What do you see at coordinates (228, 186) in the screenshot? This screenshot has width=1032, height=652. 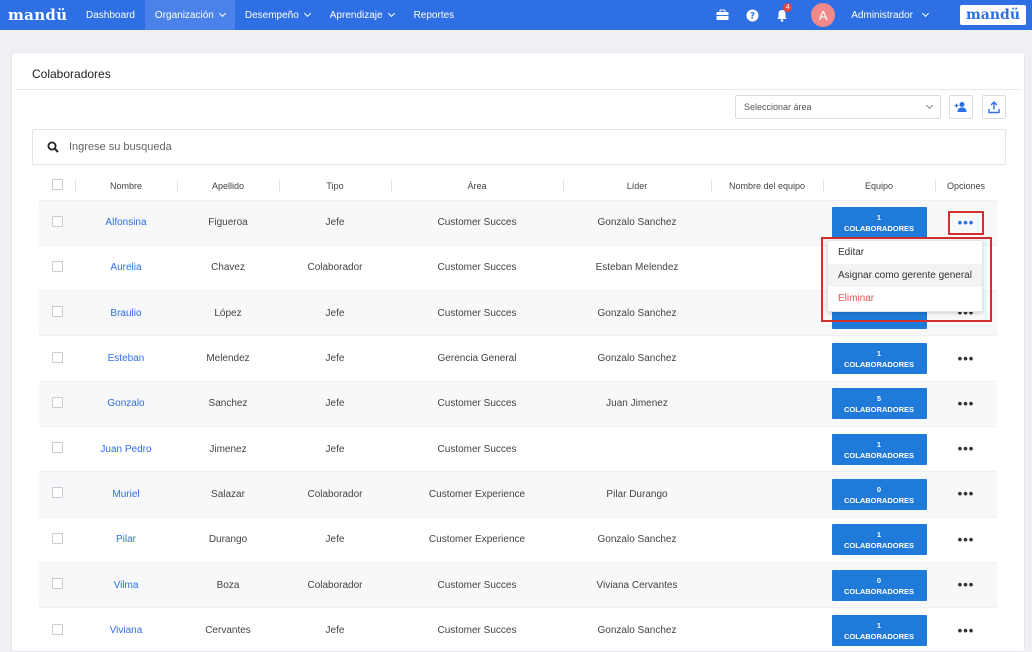 I see `header-apellido: Apellido` at bounding box center [228, 186].